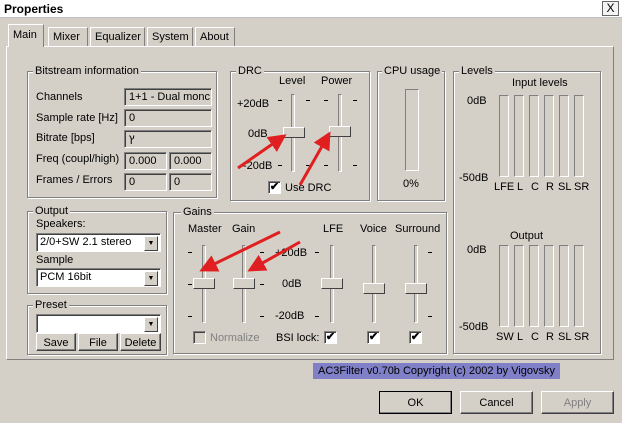 The image size is (622, 423). Describe the element at coordinates (98, 323) in the screenshot. I see `preset-select: ▼` at that location.